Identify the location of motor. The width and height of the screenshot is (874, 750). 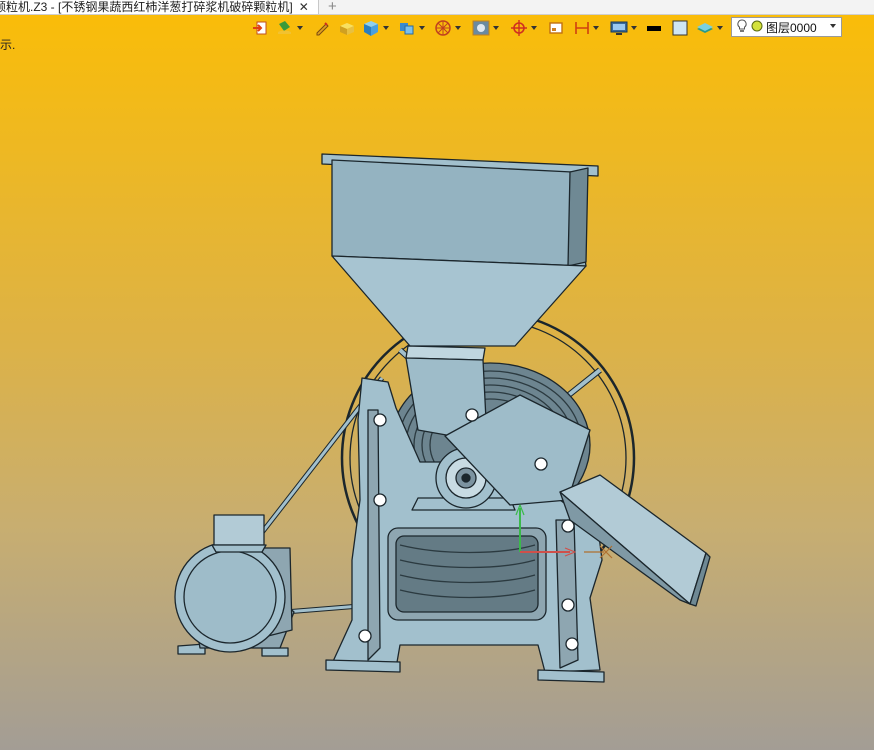
(234, 585).